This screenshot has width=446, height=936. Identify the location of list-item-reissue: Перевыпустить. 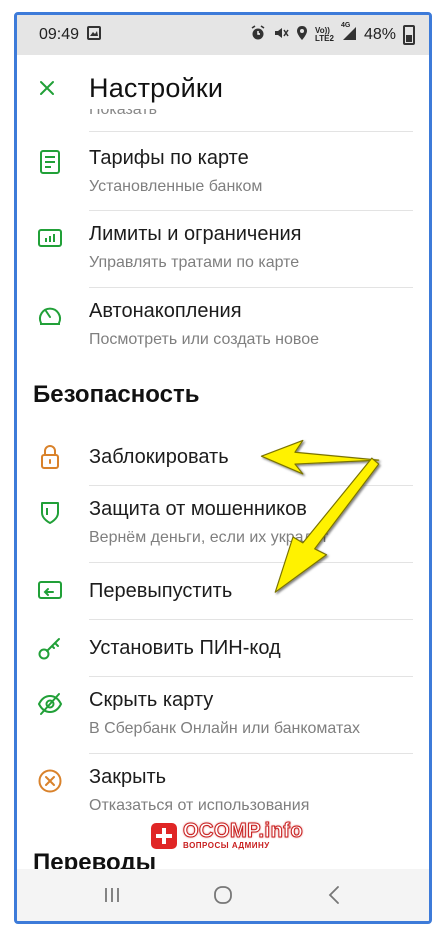
(223, 591).